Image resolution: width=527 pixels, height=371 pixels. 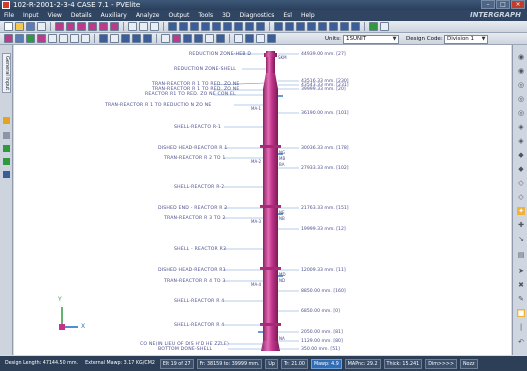 I want to click on nozzle-icon, so click(x=183, y=26).